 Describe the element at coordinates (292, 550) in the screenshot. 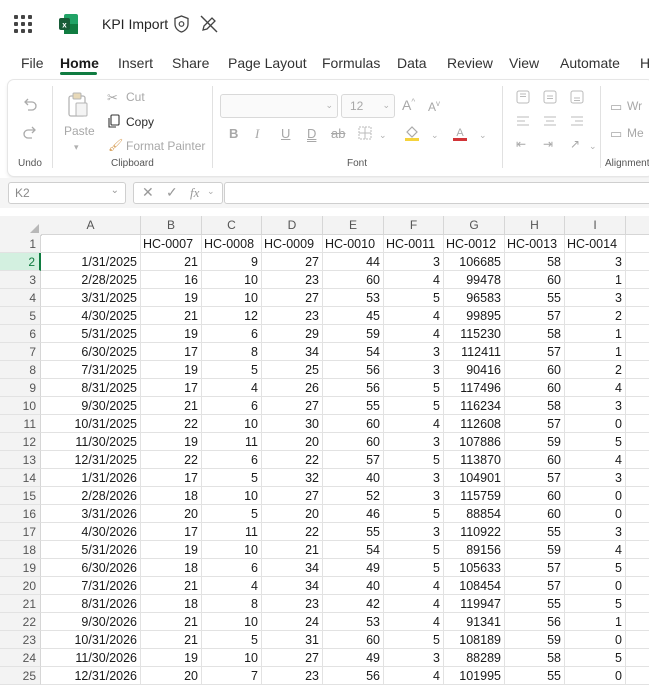

I see `table-cell: 21` at that location.